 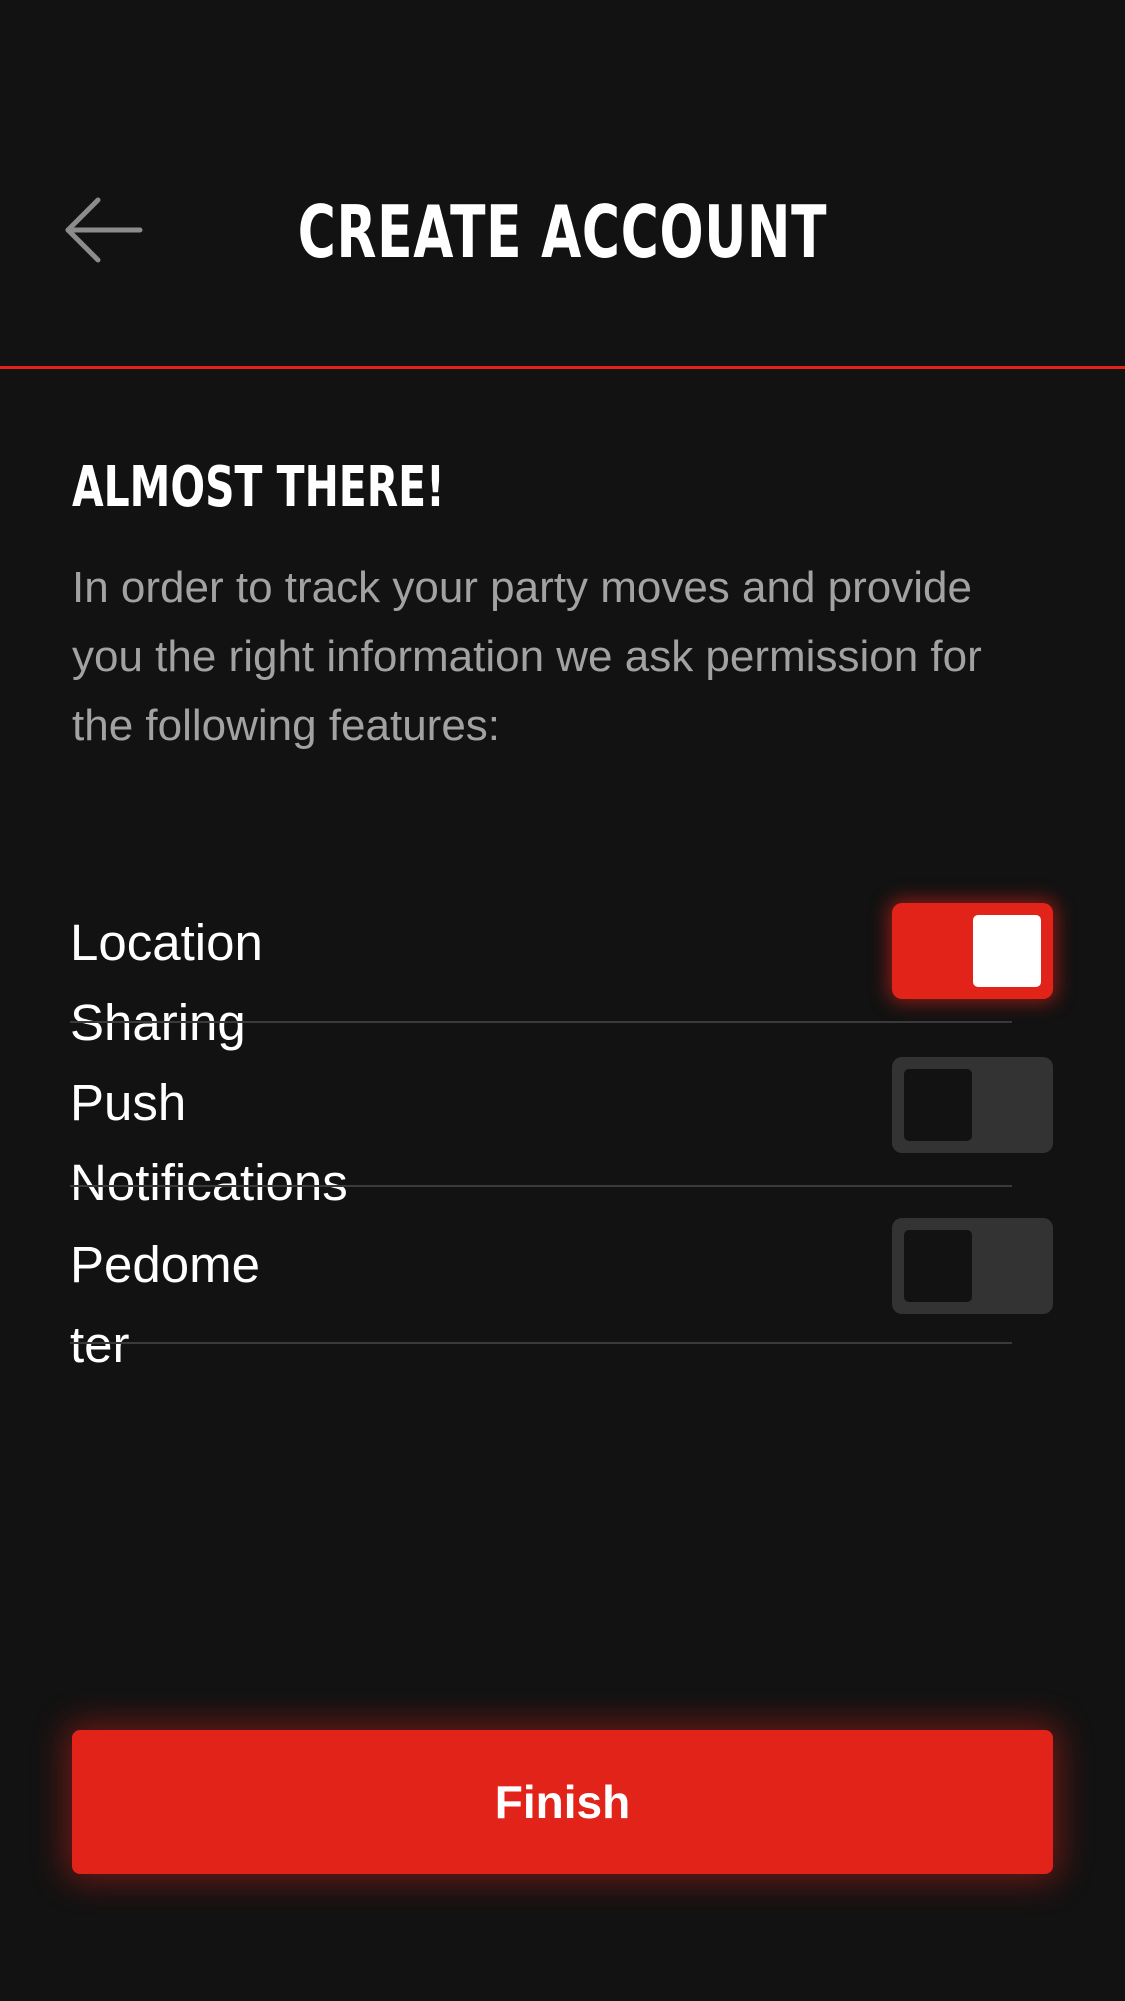 What do you see at coordinates (209, 1142) in the screenshot?
I see `permission-label-push: Push Notifications` at bounding box center [209, 1142].